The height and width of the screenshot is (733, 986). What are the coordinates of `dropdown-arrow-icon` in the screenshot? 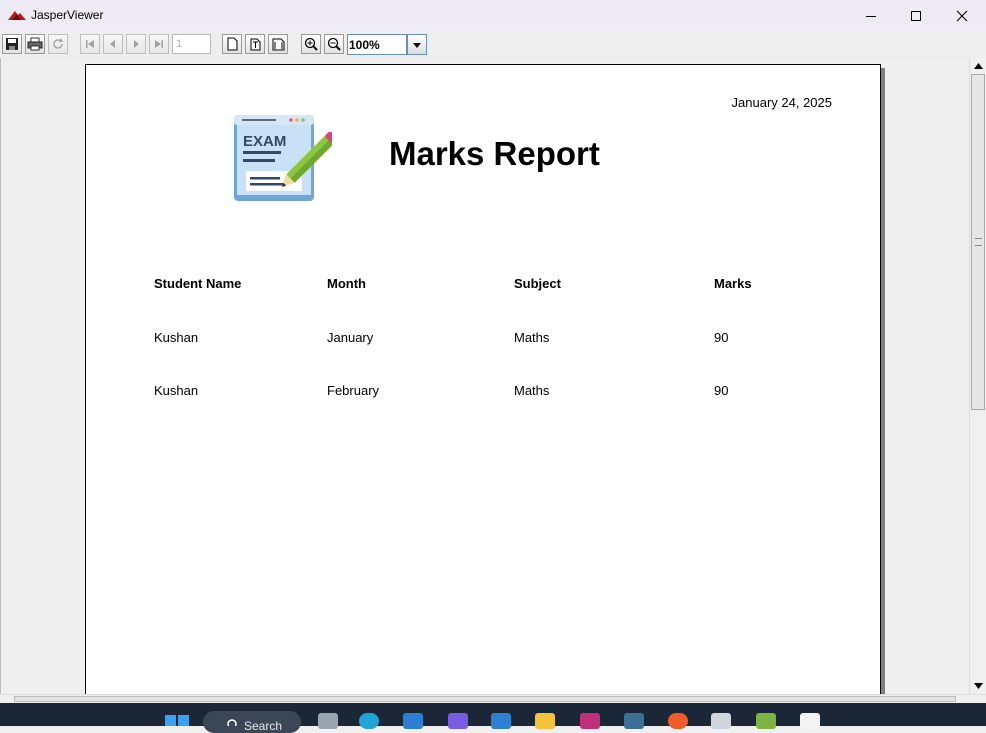 It's located at (417, 45).